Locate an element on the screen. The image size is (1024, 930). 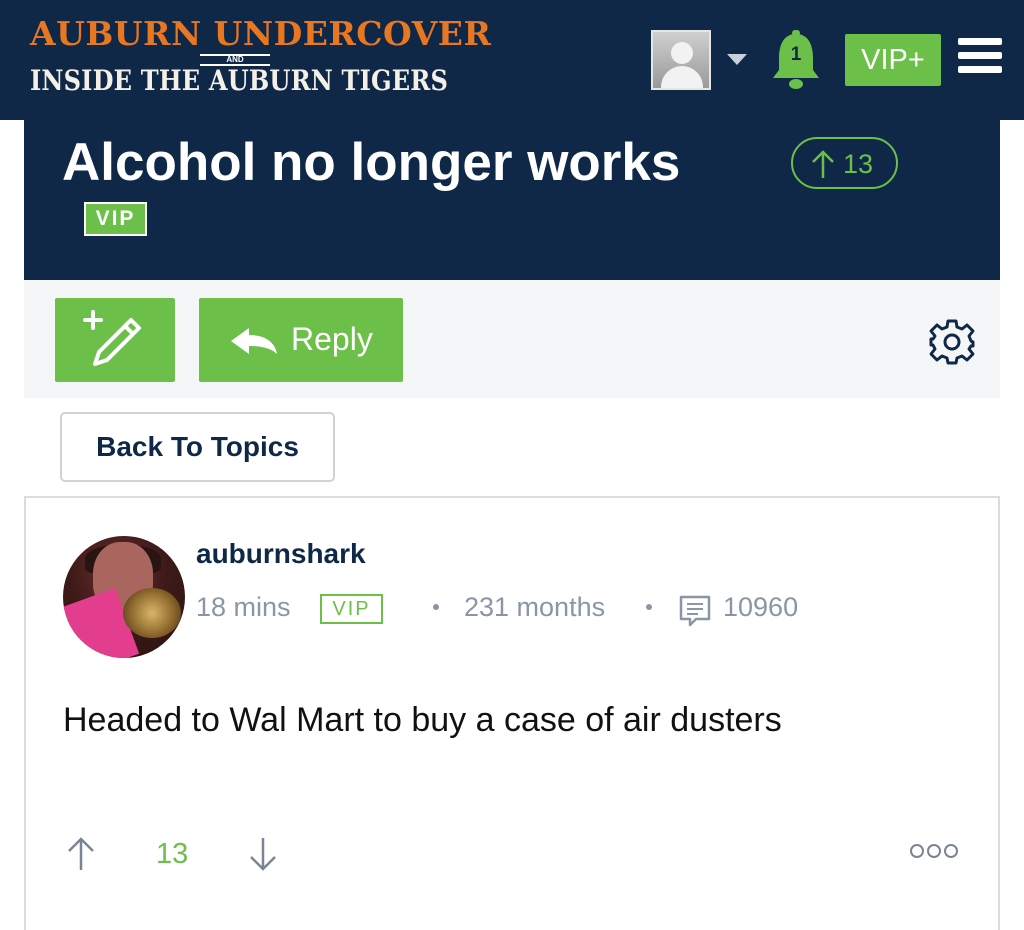
notification-count: 1 is located at coordinates (796, 54).